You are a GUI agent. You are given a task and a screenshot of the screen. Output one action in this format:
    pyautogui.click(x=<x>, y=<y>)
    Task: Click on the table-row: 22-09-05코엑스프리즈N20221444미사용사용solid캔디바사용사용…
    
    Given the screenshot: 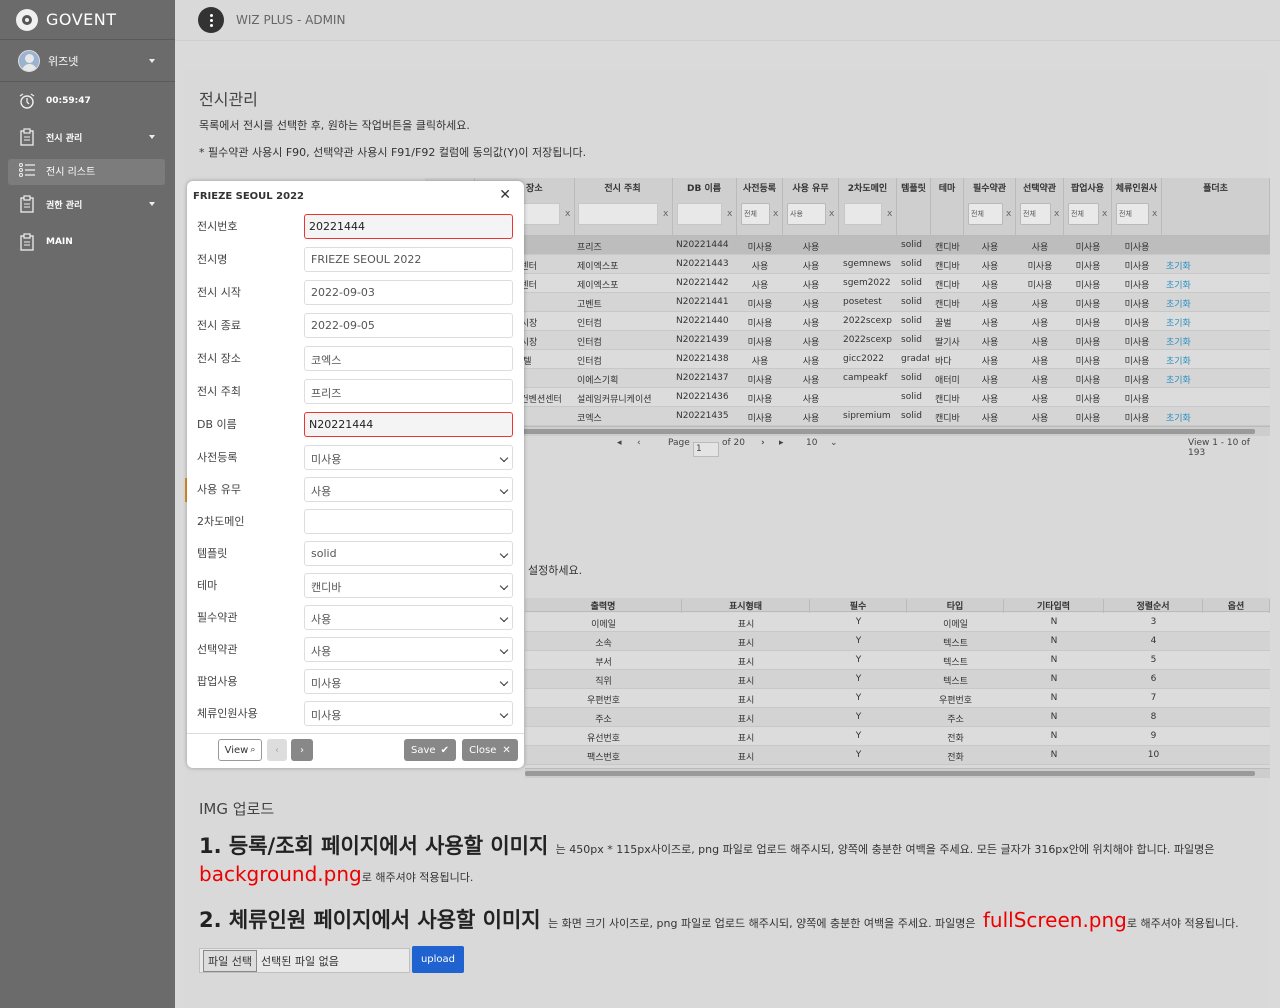 What is the action you would take?
    pyautogui.click(x=847, y=245)
    